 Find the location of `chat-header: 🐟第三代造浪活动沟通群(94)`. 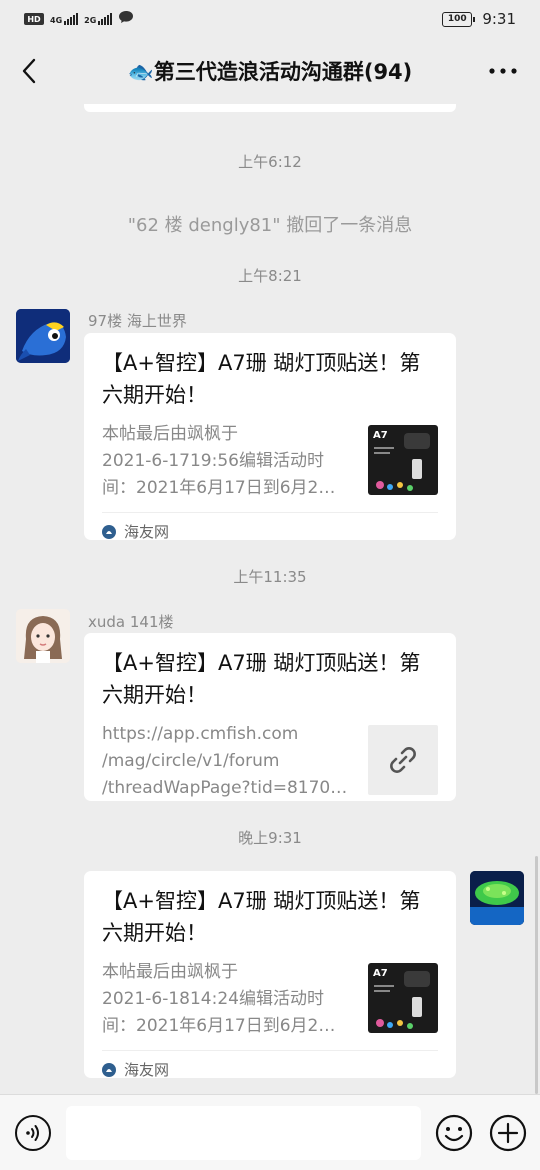

chat-header: 🐟第三代造浪活动沟通群(94) is located at coordinates (270, 71).